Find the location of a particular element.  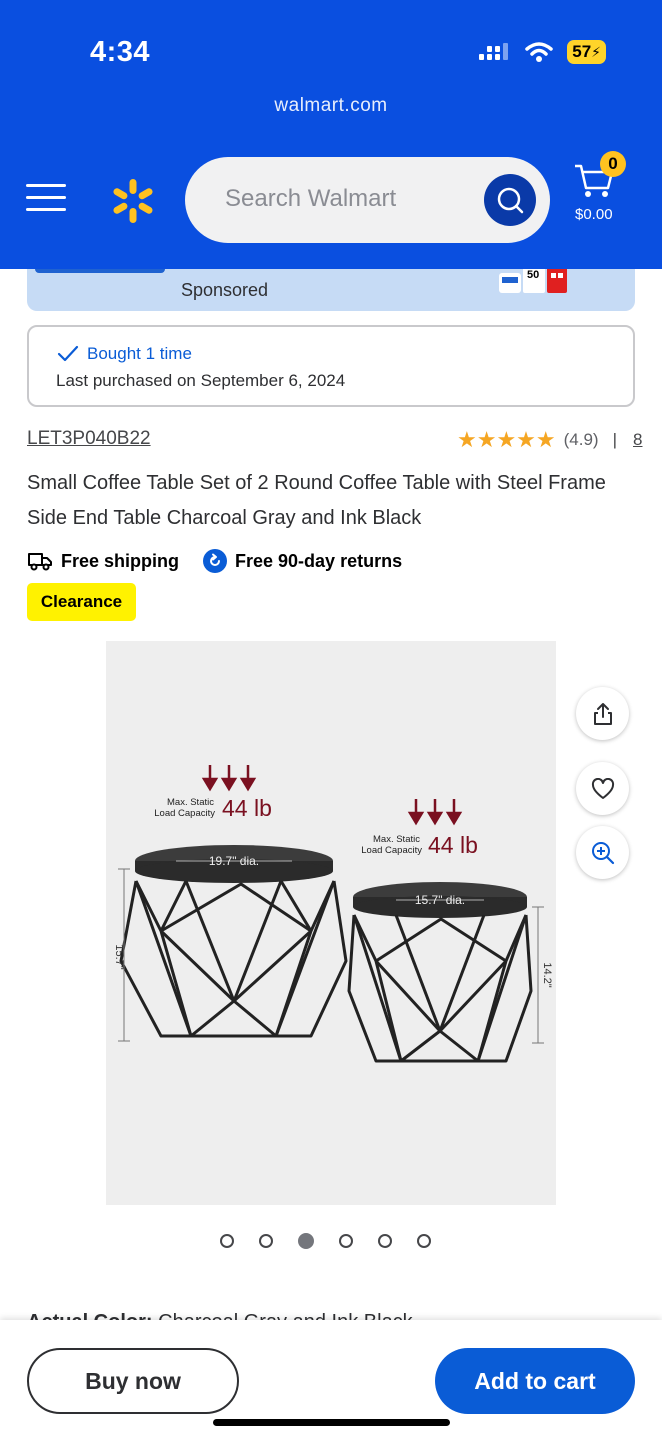

free-shipping: Free shipping is located at coordinates (103, 561).